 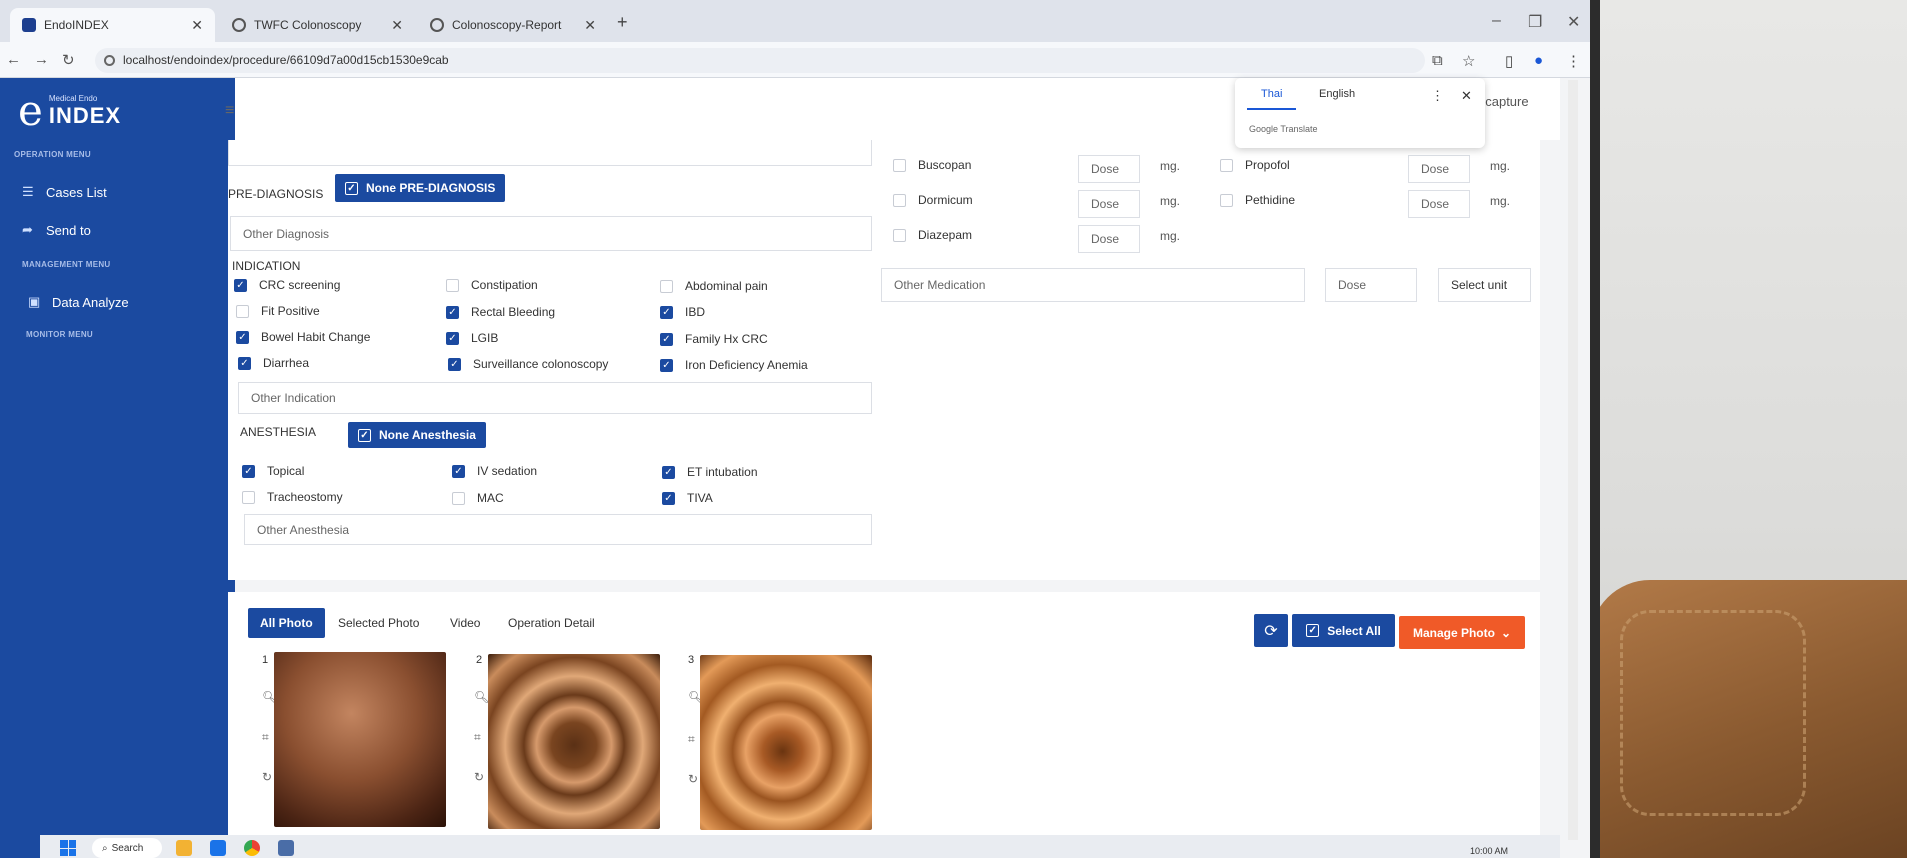 I want to click on capture-link: ocapture, so click(x=1503, y=101).